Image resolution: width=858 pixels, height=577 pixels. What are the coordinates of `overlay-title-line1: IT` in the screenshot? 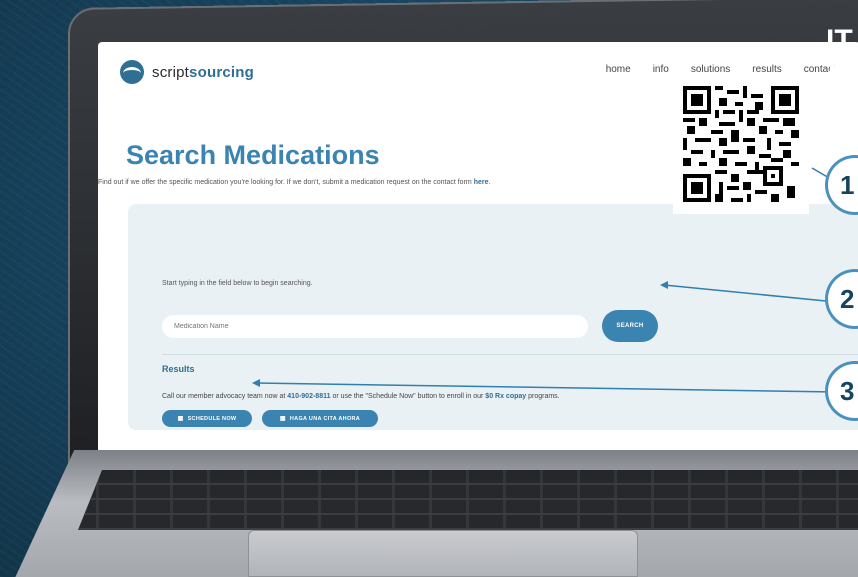 It's located at (839, 40).